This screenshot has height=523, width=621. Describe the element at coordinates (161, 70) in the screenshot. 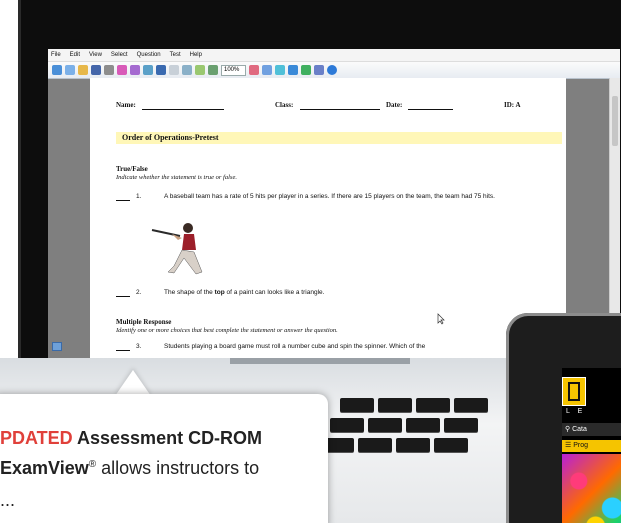

I see `layout-icon` at that location.